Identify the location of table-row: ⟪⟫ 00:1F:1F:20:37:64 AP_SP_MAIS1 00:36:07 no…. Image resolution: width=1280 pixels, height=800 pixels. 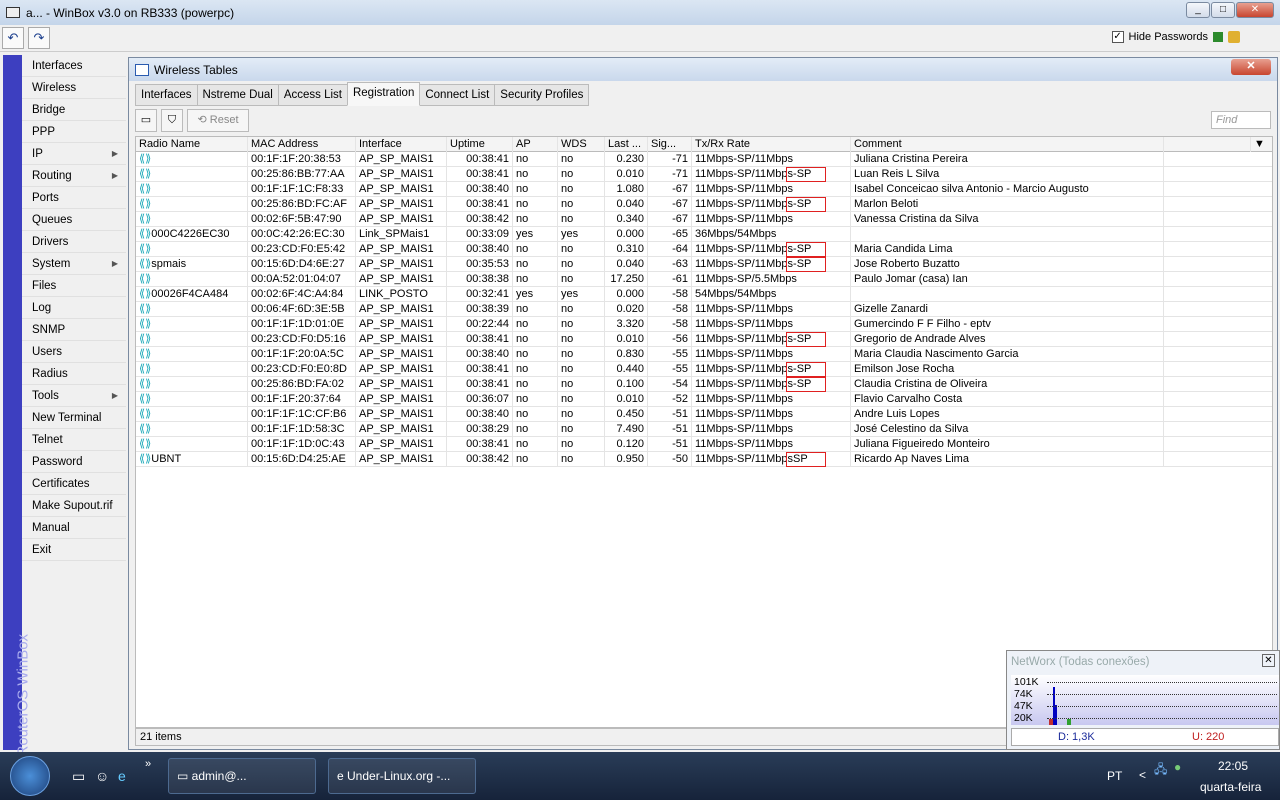
(704, 399).